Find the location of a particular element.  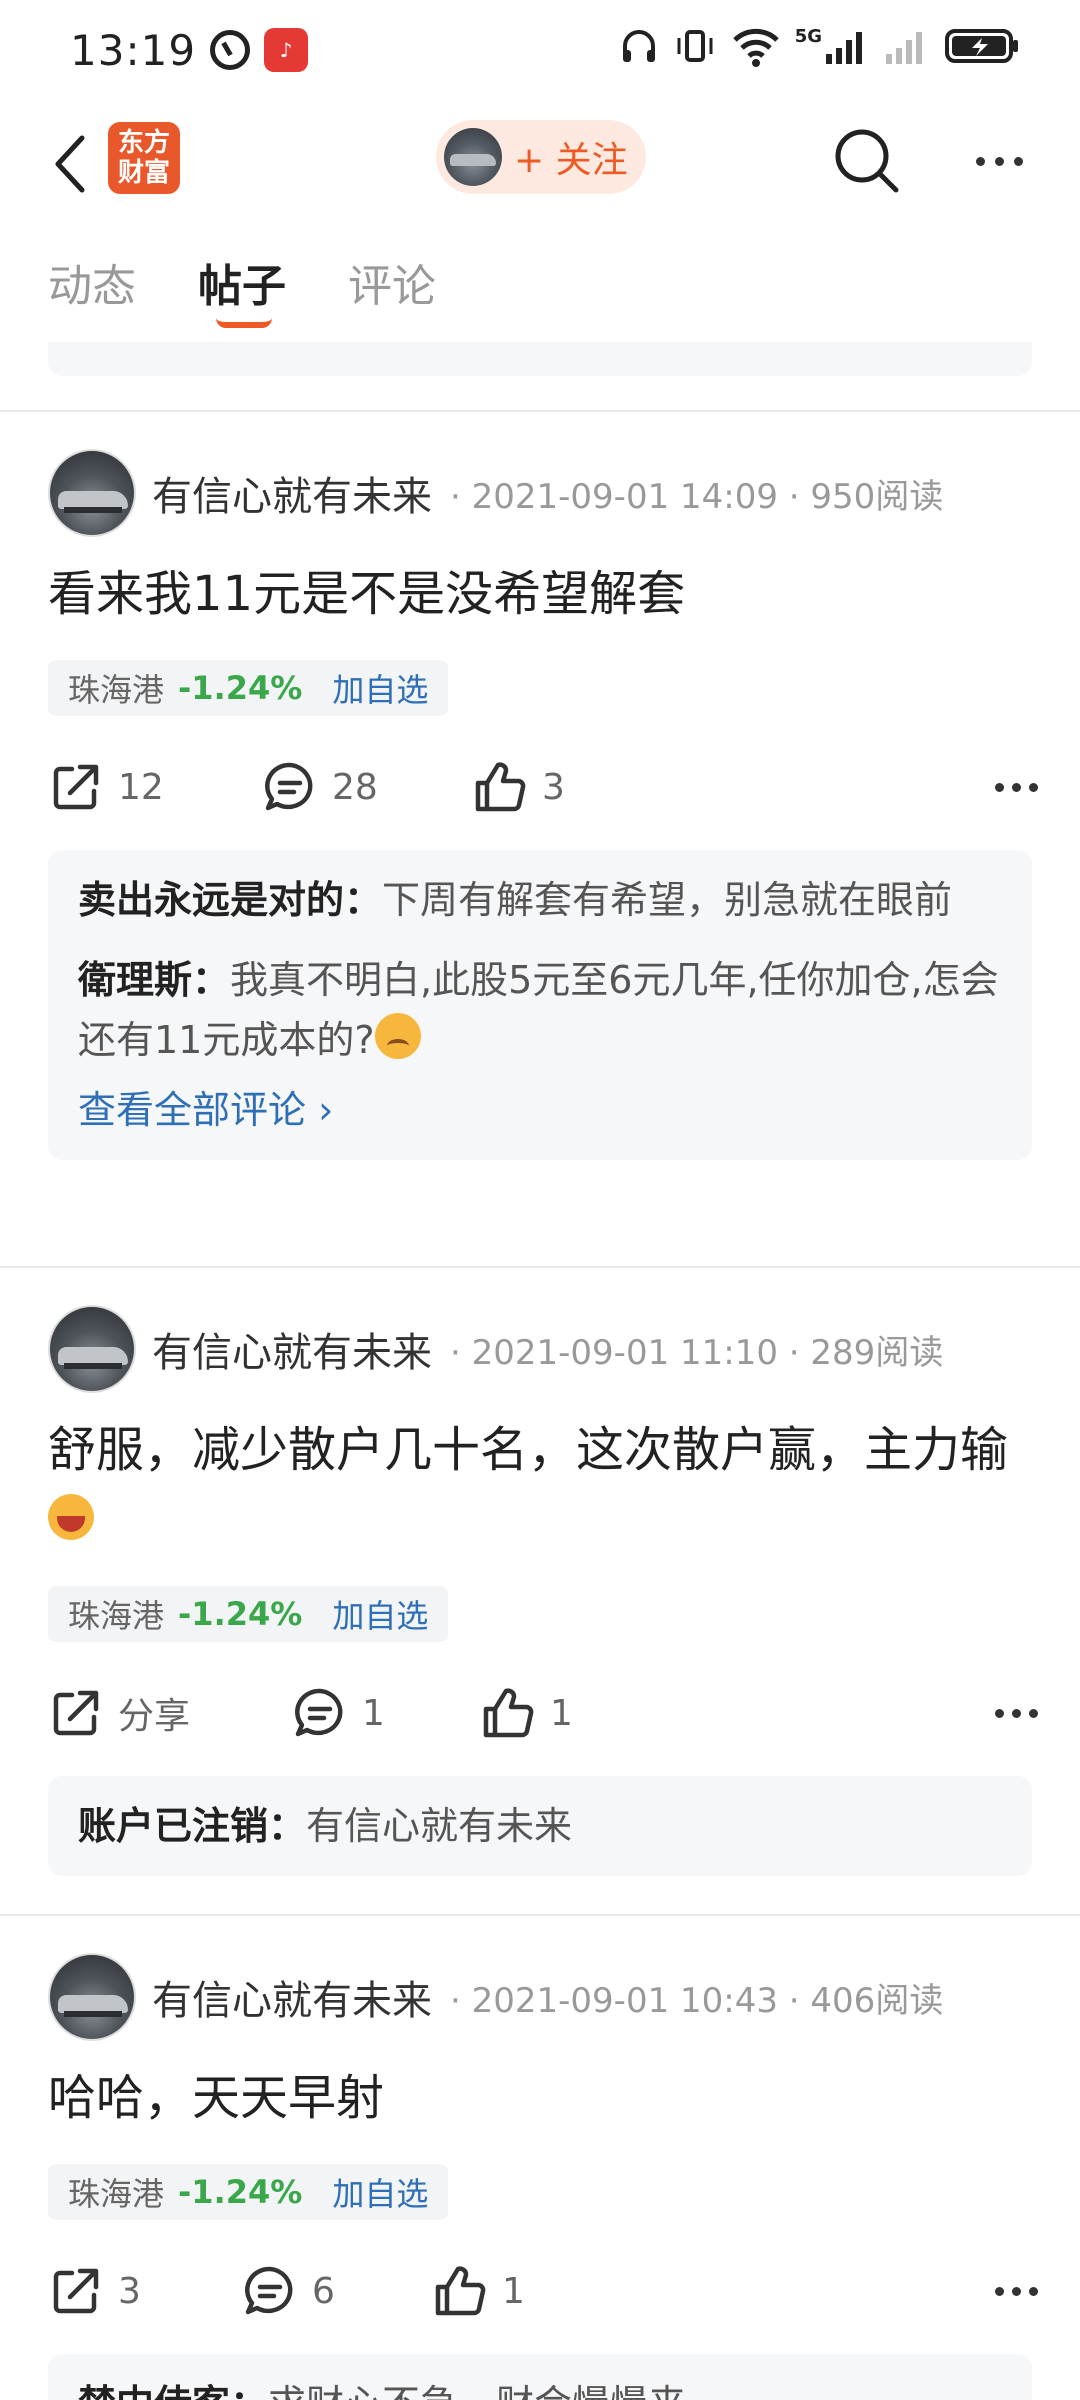

share-button: 3 is located at coordinates (94, 2291).